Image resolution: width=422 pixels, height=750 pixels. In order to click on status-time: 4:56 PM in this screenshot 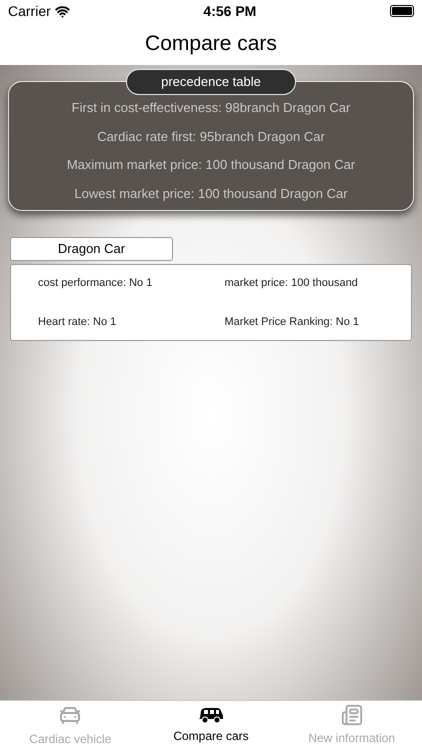, I will do `click(229, 11)`.